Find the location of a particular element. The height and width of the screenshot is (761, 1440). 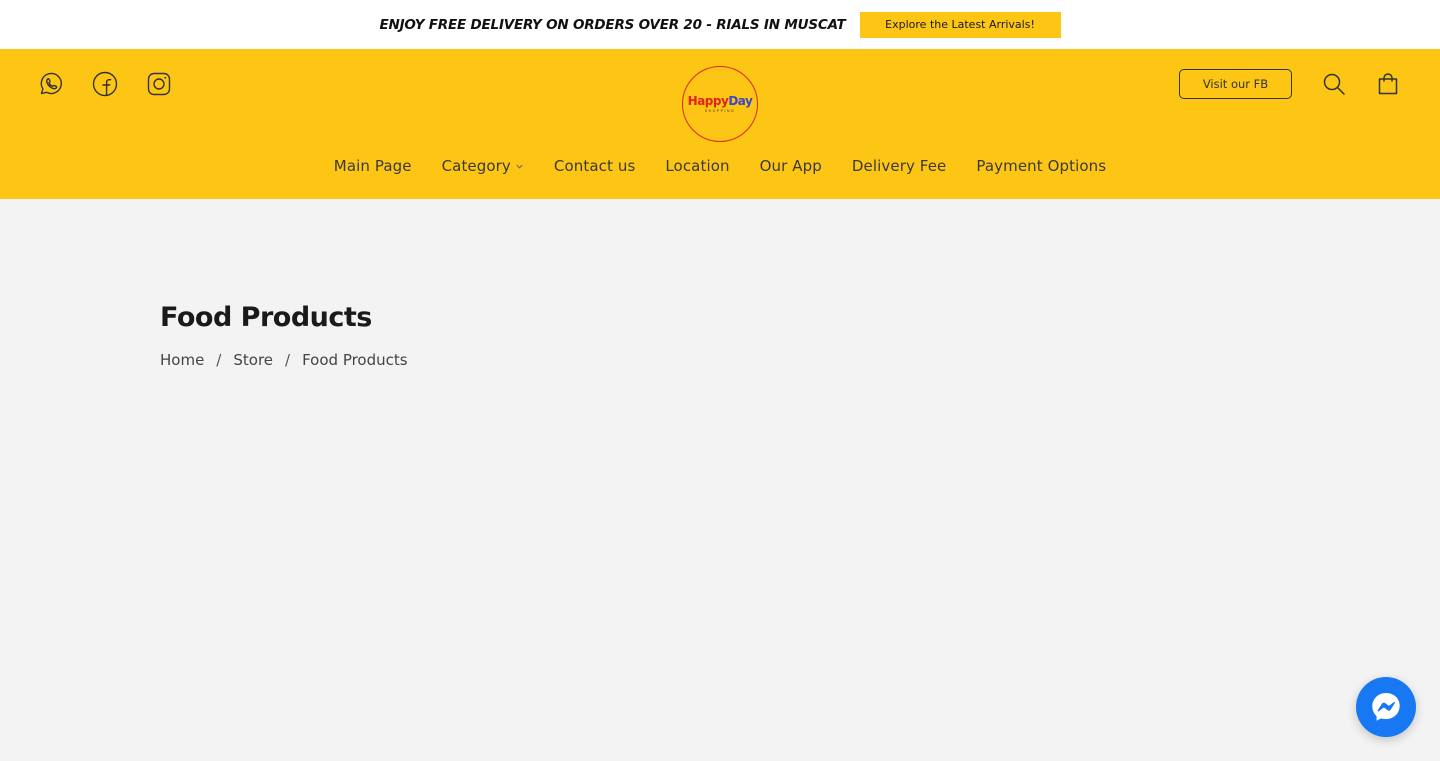

nav-contact-us: Contact us is located at coordinates (594, 166).